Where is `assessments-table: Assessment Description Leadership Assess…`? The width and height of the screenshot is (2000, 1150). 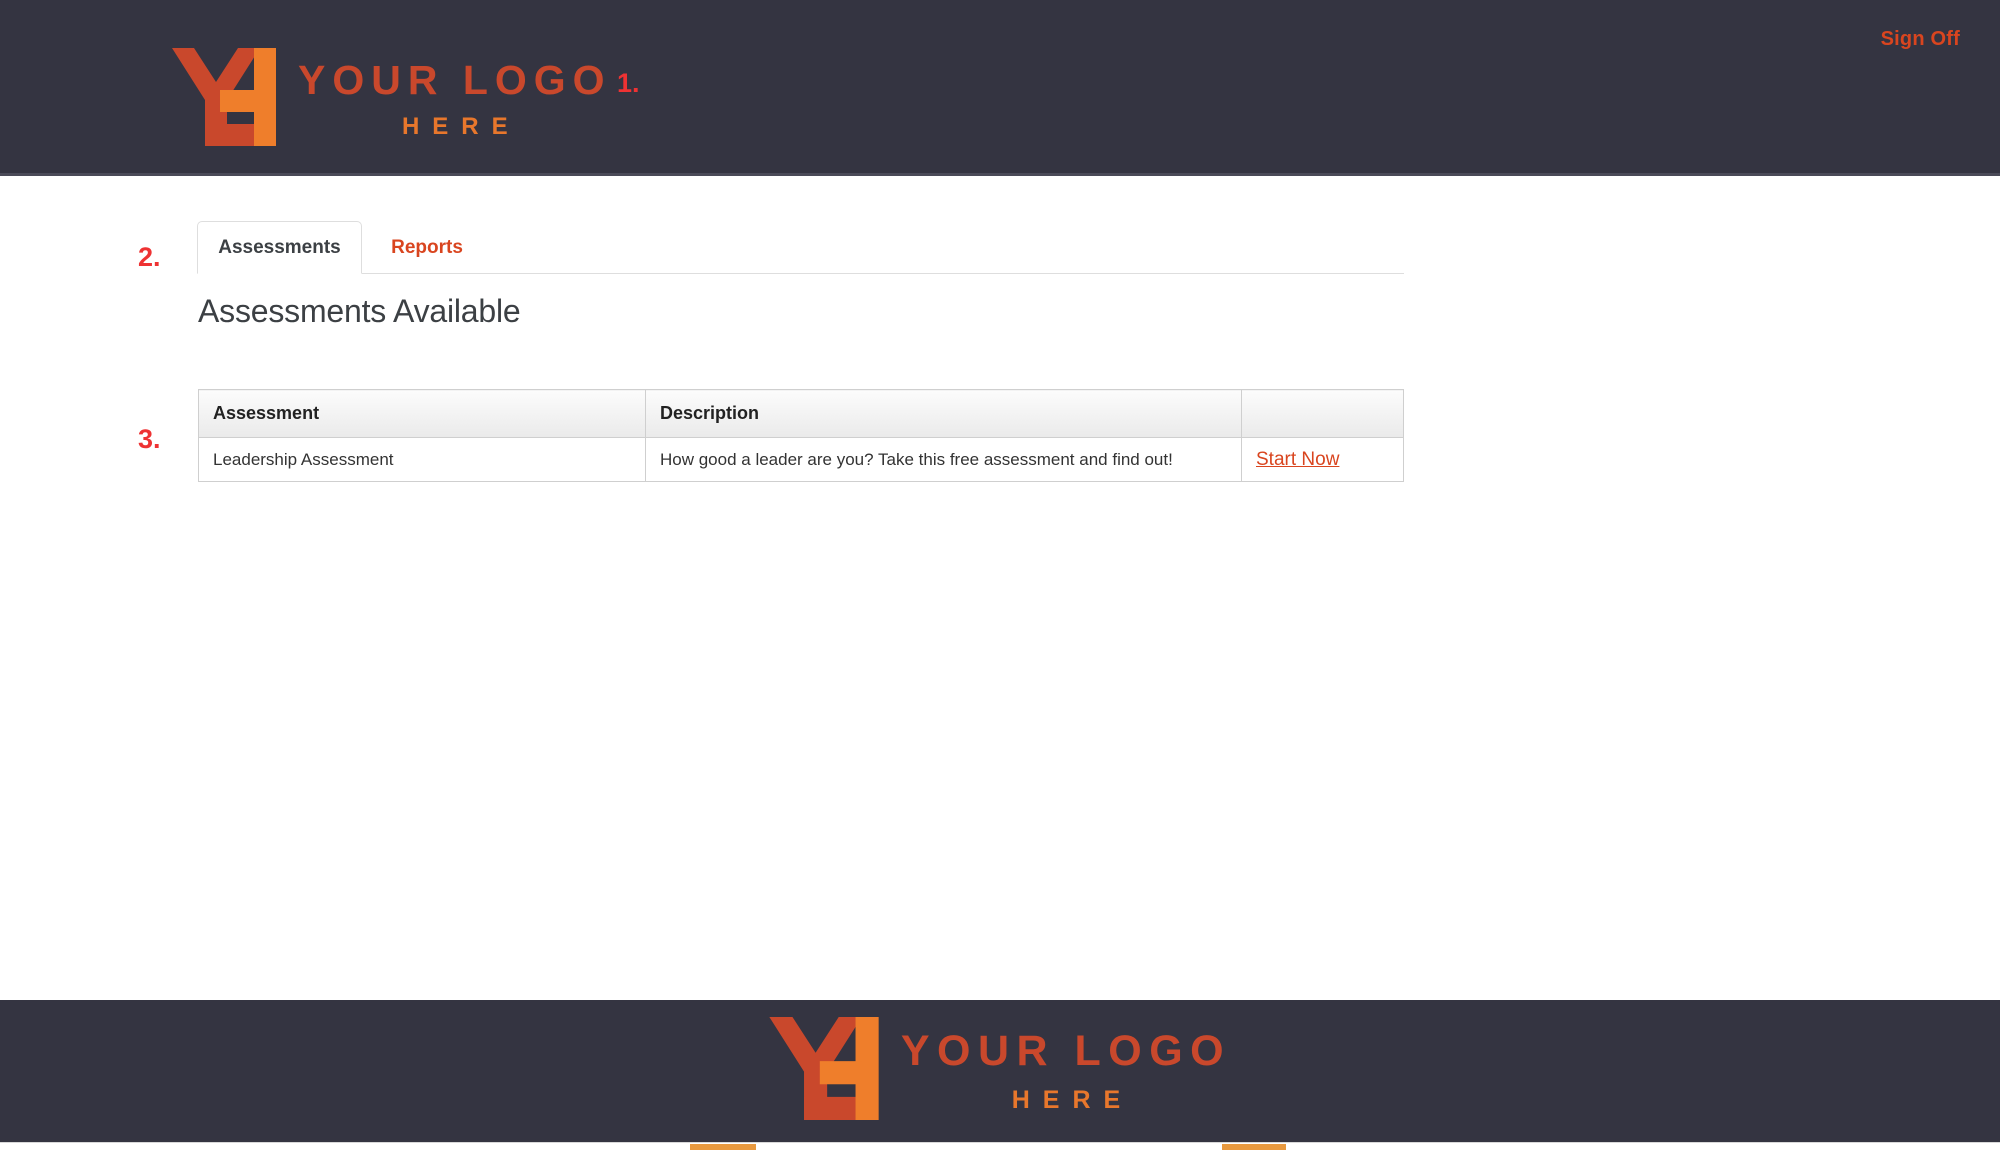 assessments-table: Assessment Description Leadership Assess… is located at coordinates (801, 435).